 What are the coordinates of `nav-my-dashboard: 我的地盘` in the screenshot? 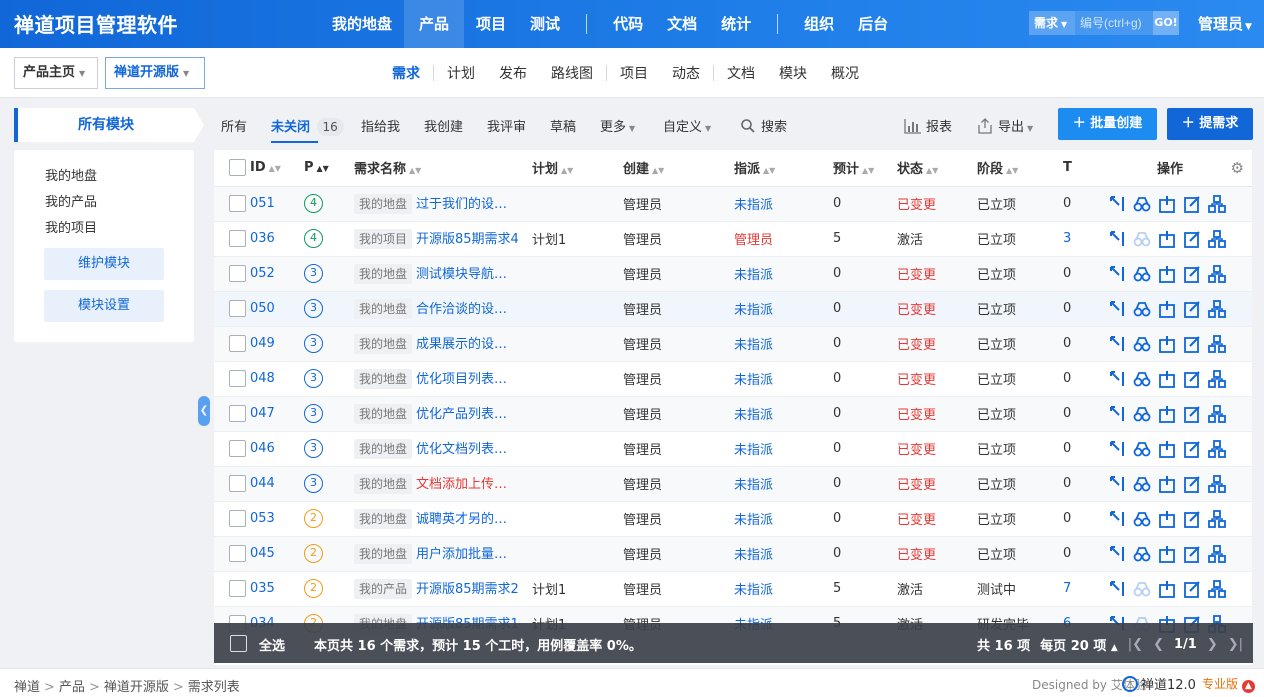 It's located at (362, 24).